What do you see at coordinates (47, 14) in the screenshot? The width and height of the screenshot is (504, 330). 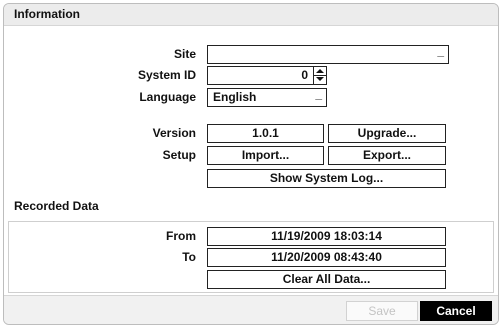 I see `information-title: Information` at bounding box center [47, 14].